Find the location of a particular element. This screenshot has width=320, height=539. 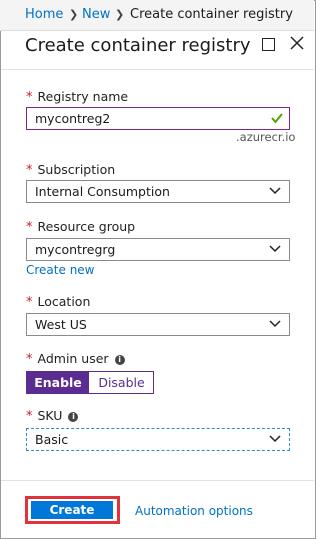

subscription-label: * Subscription is located at coordinates (70, 170).